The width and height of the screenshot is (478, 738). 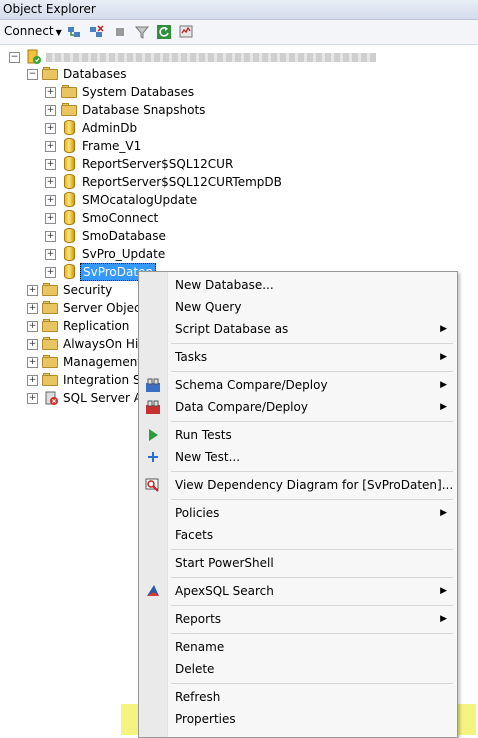 I want to click on menu-item-label: ApexSQL Search, so click(x=224, y=591).